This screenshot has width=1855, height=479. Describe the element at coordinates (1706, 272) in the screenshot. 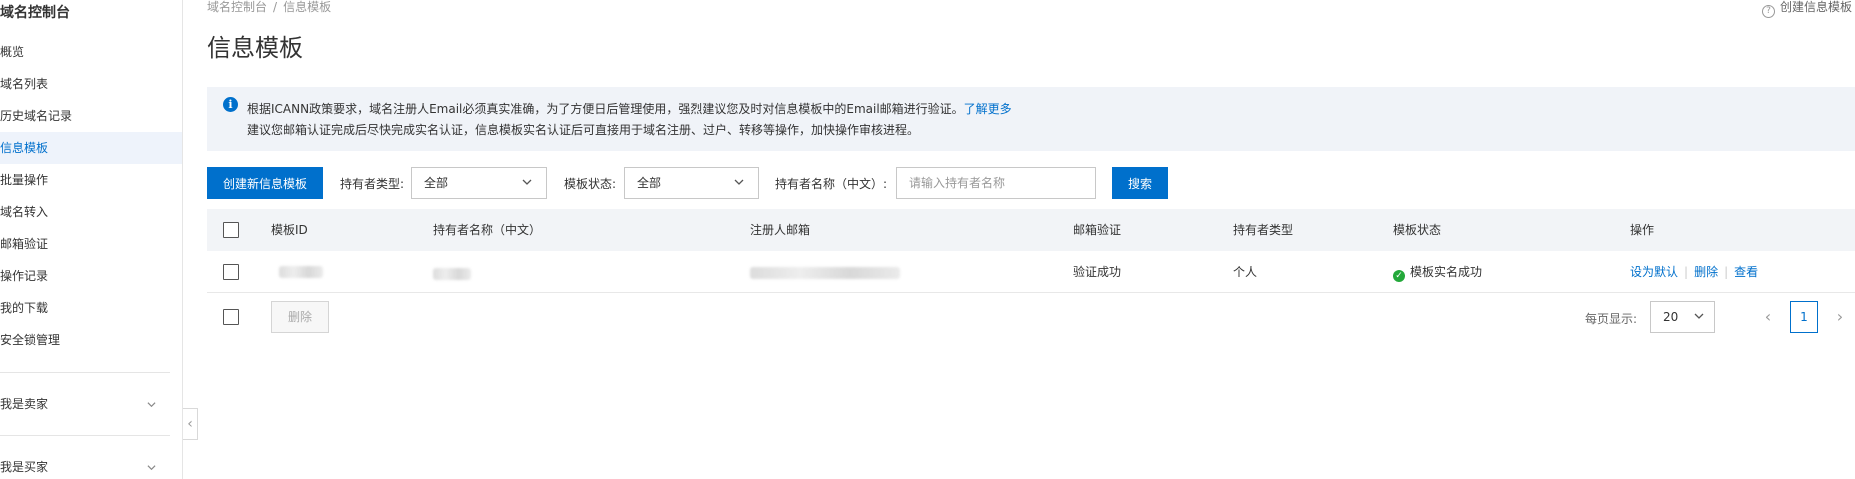

I see `delete-link: 删除` at that location.